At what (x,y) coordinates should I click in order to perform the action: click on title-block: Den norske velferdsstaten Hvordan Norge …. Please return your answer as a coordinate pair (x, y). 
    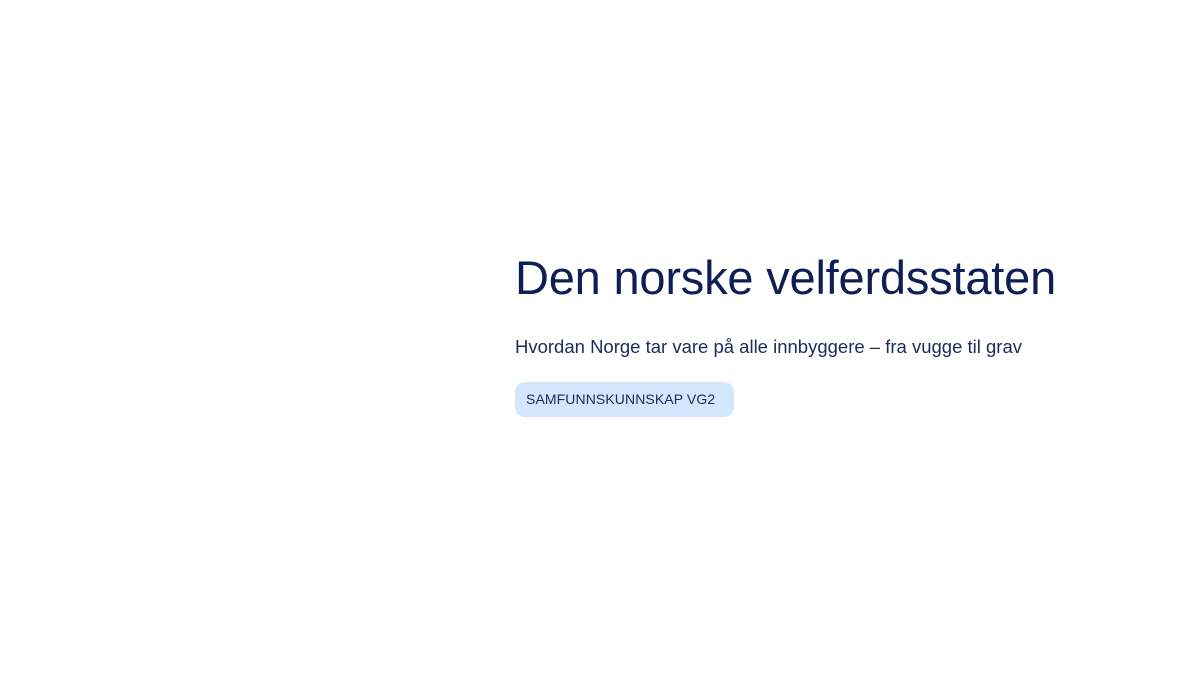
    Looking at the image, I should click on (845, 332).